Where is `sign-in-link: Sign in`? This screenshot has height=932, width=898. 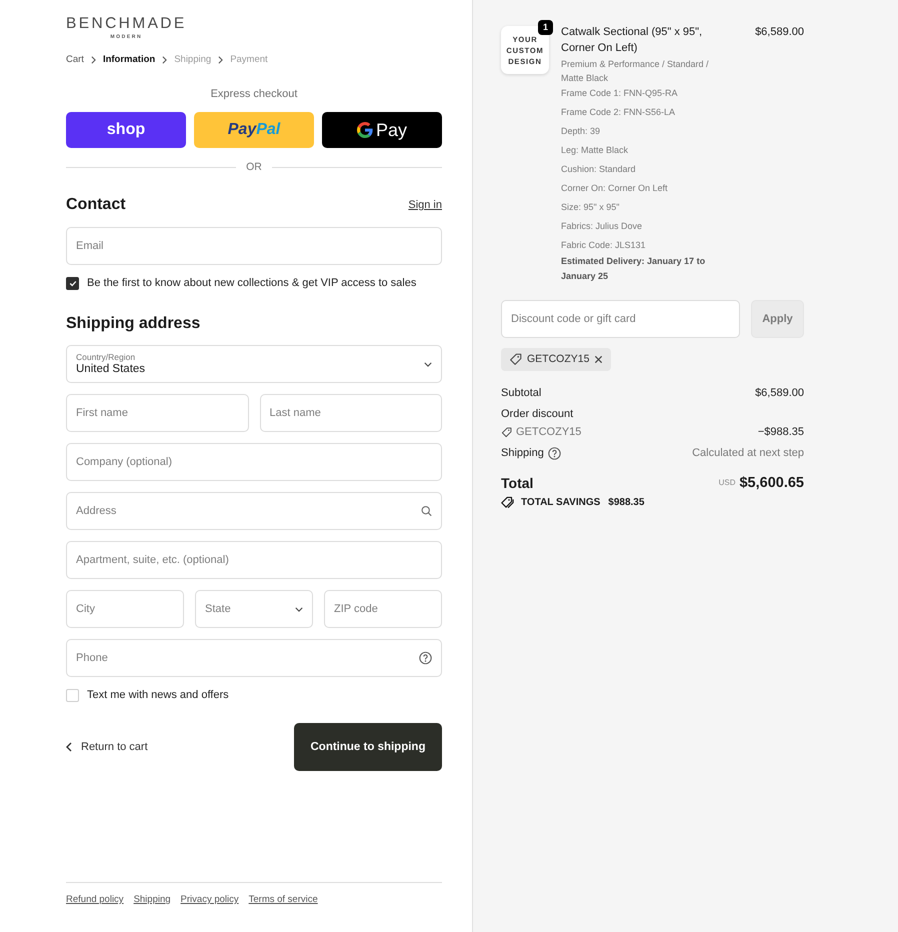 sign-in-link: Sign in is located at coordinates (425, 205).